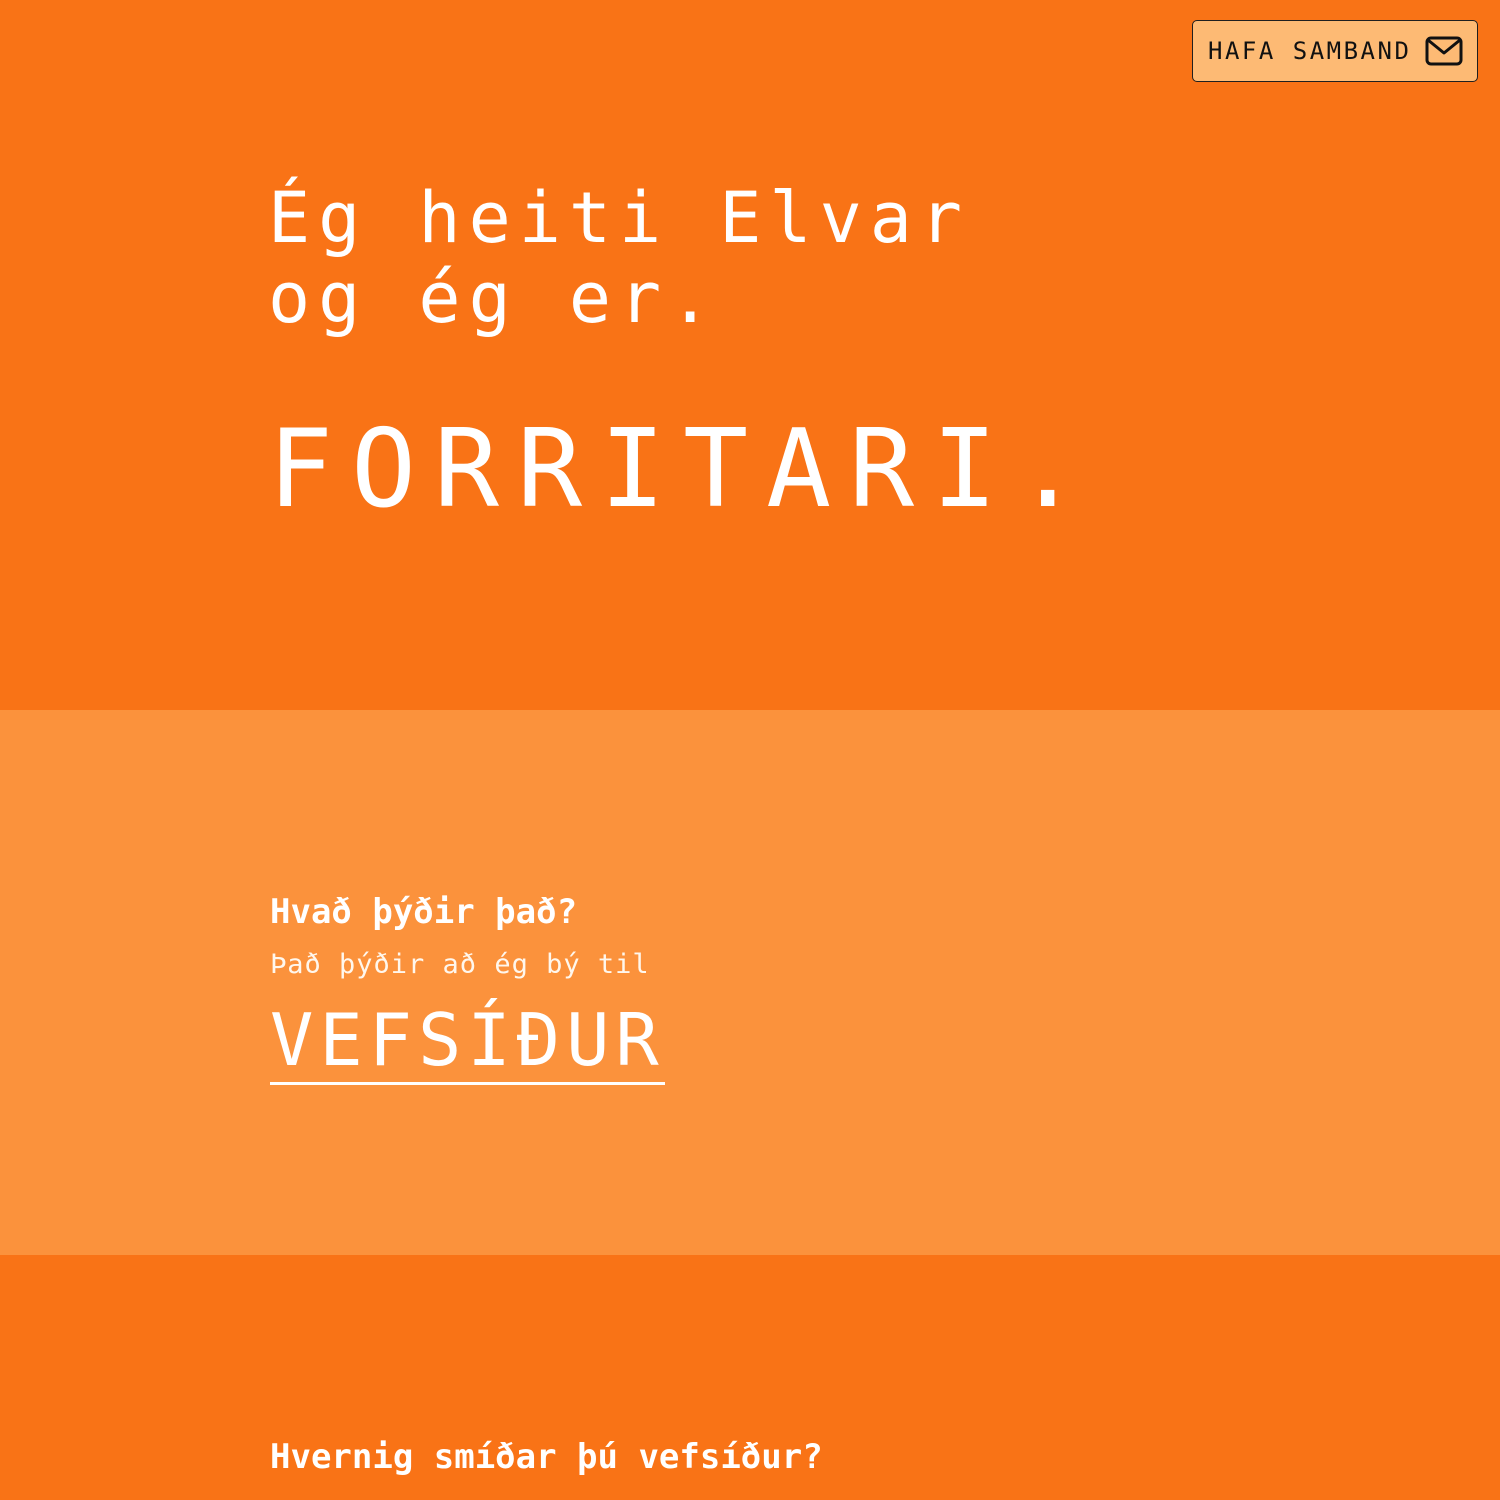  Describe the element at coordinates (1444, 51) in the screenshot. I see `mail-icon` at that location.